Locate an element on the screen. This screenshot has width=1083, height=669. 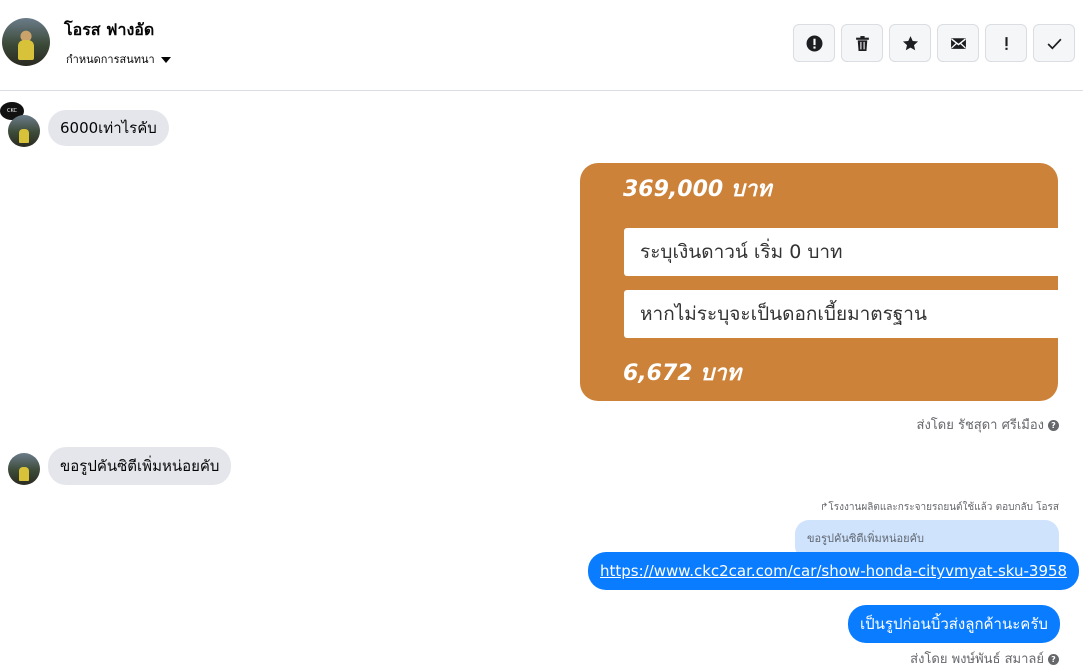
incoming-message: 6000เท่าไรคับ is located at coordinates (108, 128).